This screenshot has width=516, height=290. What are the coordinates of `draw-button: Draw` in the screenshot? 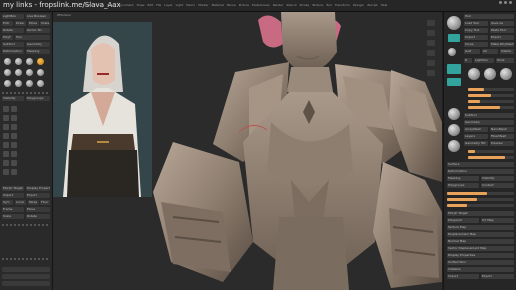 It's located at (20, 23).